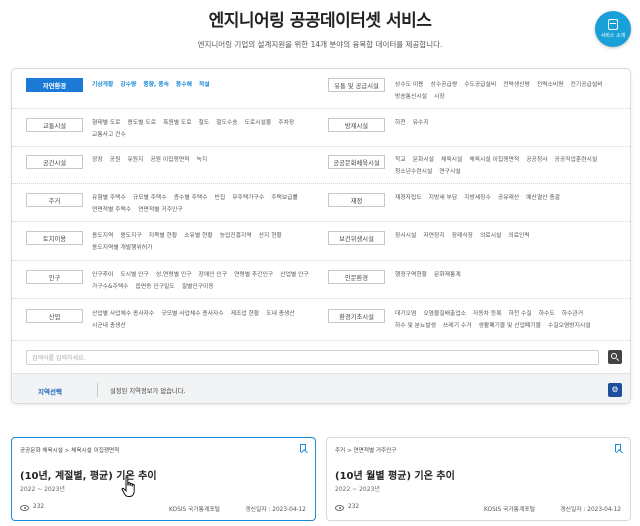  I want to click on category-item: 행정구역현황, so click(411, 276).